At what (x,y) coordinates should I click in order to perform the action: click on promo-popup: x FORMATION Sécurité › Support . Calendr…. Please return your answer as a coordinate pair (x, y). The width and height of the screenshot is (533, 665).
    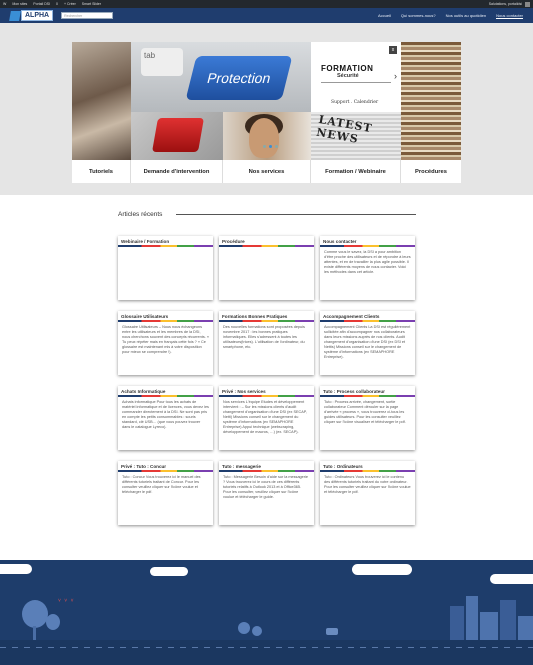
    Looking at the image, I should click on (356, 77).